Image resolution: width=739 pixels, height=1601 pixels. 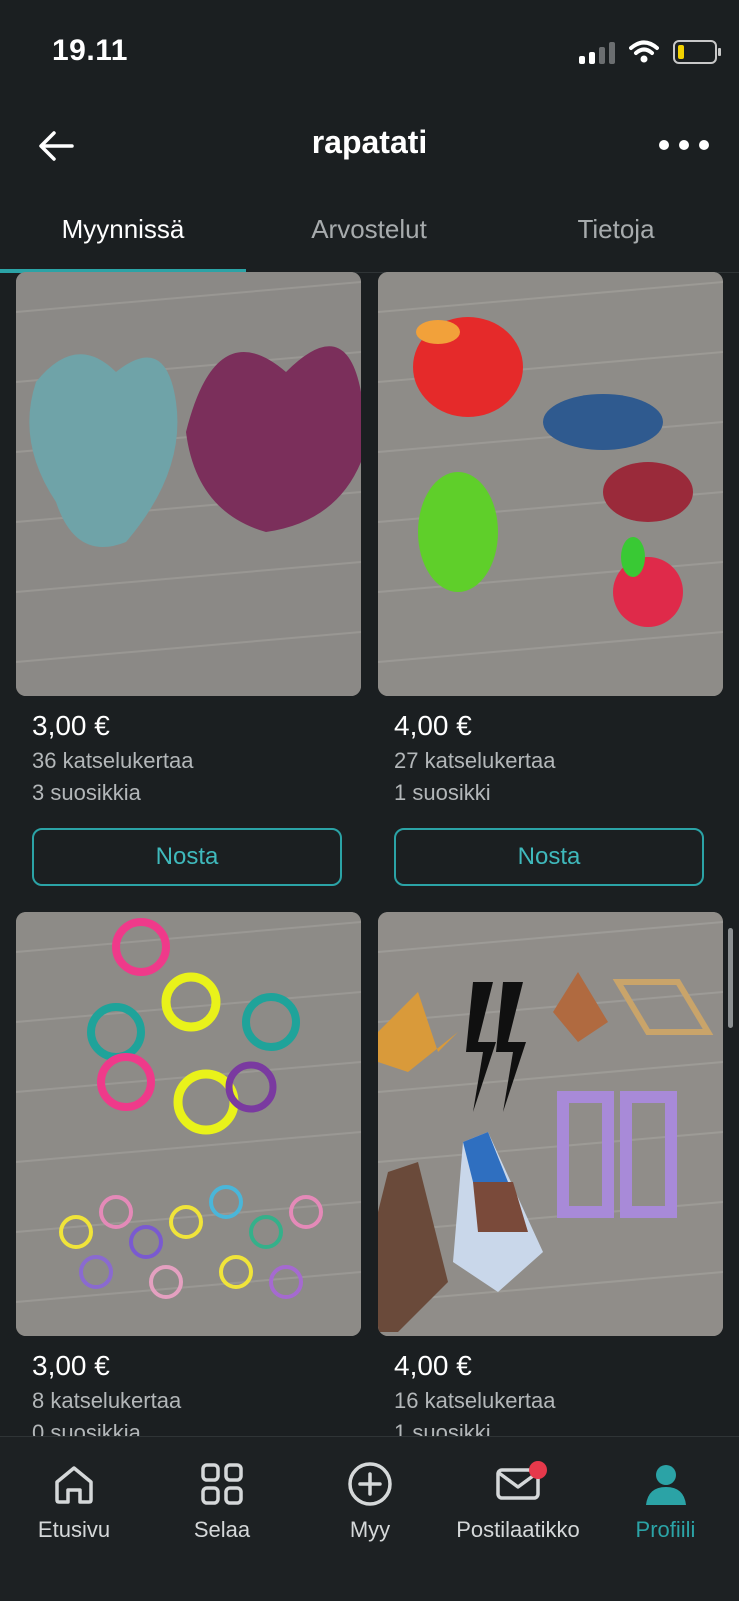 What do you see at coordinates (697, 52) in the screenshot?
I see `battery-icon` at bounding box center [697, 52].